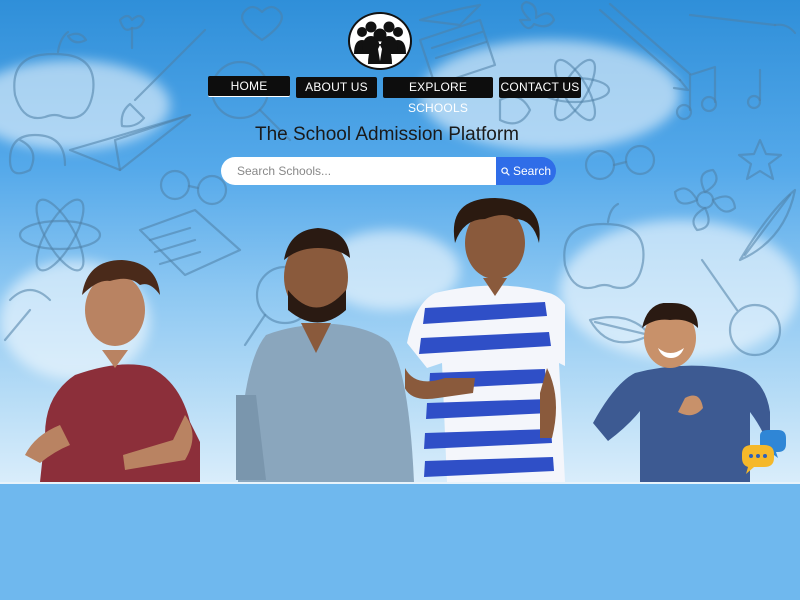 Image resolution: width=800 pixels, height=600 pixels. I want to click on group-of-people-icon, so click(380, 42).